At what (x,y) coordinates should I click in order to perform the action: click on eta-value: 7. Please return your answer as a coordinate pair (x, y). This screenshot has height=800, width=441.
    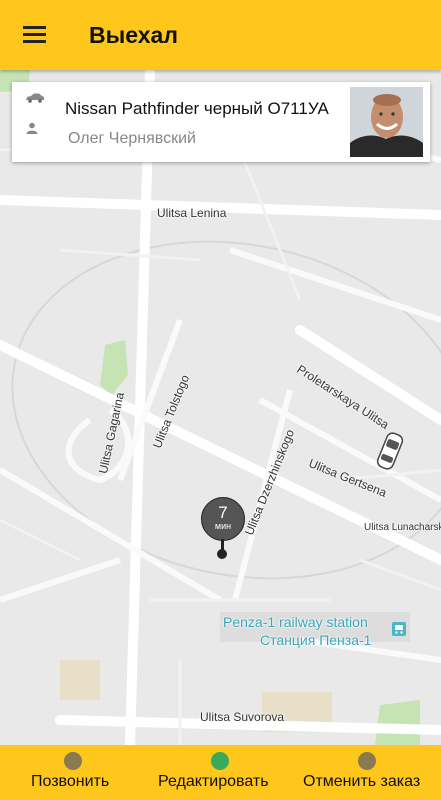
    Looking at the image, I should click on (223, 512).